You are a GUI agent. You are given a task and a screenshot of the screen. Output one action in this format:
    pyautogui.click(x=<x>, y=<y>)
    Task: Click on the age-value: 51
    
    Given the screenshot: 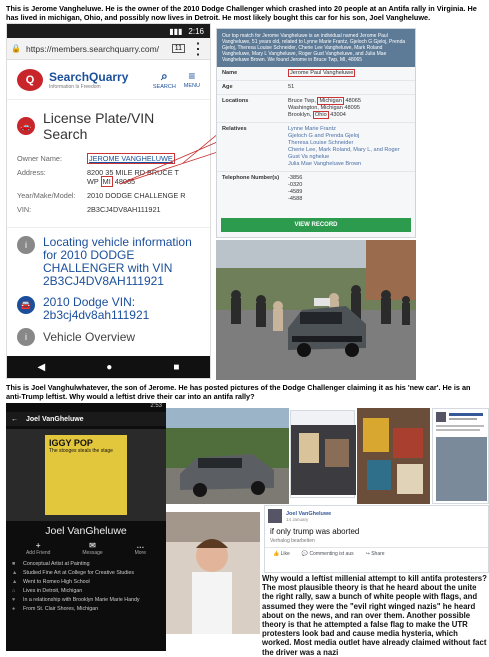 What is the action you would take?
    pyautogui.click(x=291, y=87)
    